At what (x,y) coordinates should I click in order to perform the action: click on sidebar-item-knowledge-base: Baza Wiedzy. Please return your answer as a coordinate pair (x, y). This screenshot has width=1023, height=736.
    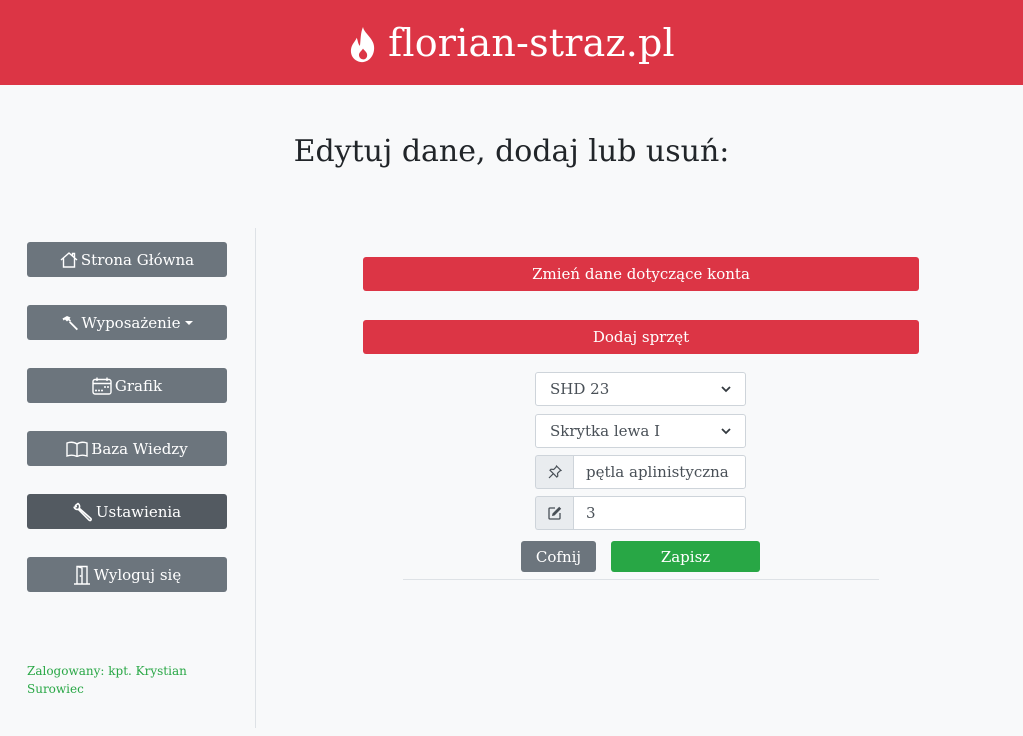
    Looking at the image, I should click on (127, 448).